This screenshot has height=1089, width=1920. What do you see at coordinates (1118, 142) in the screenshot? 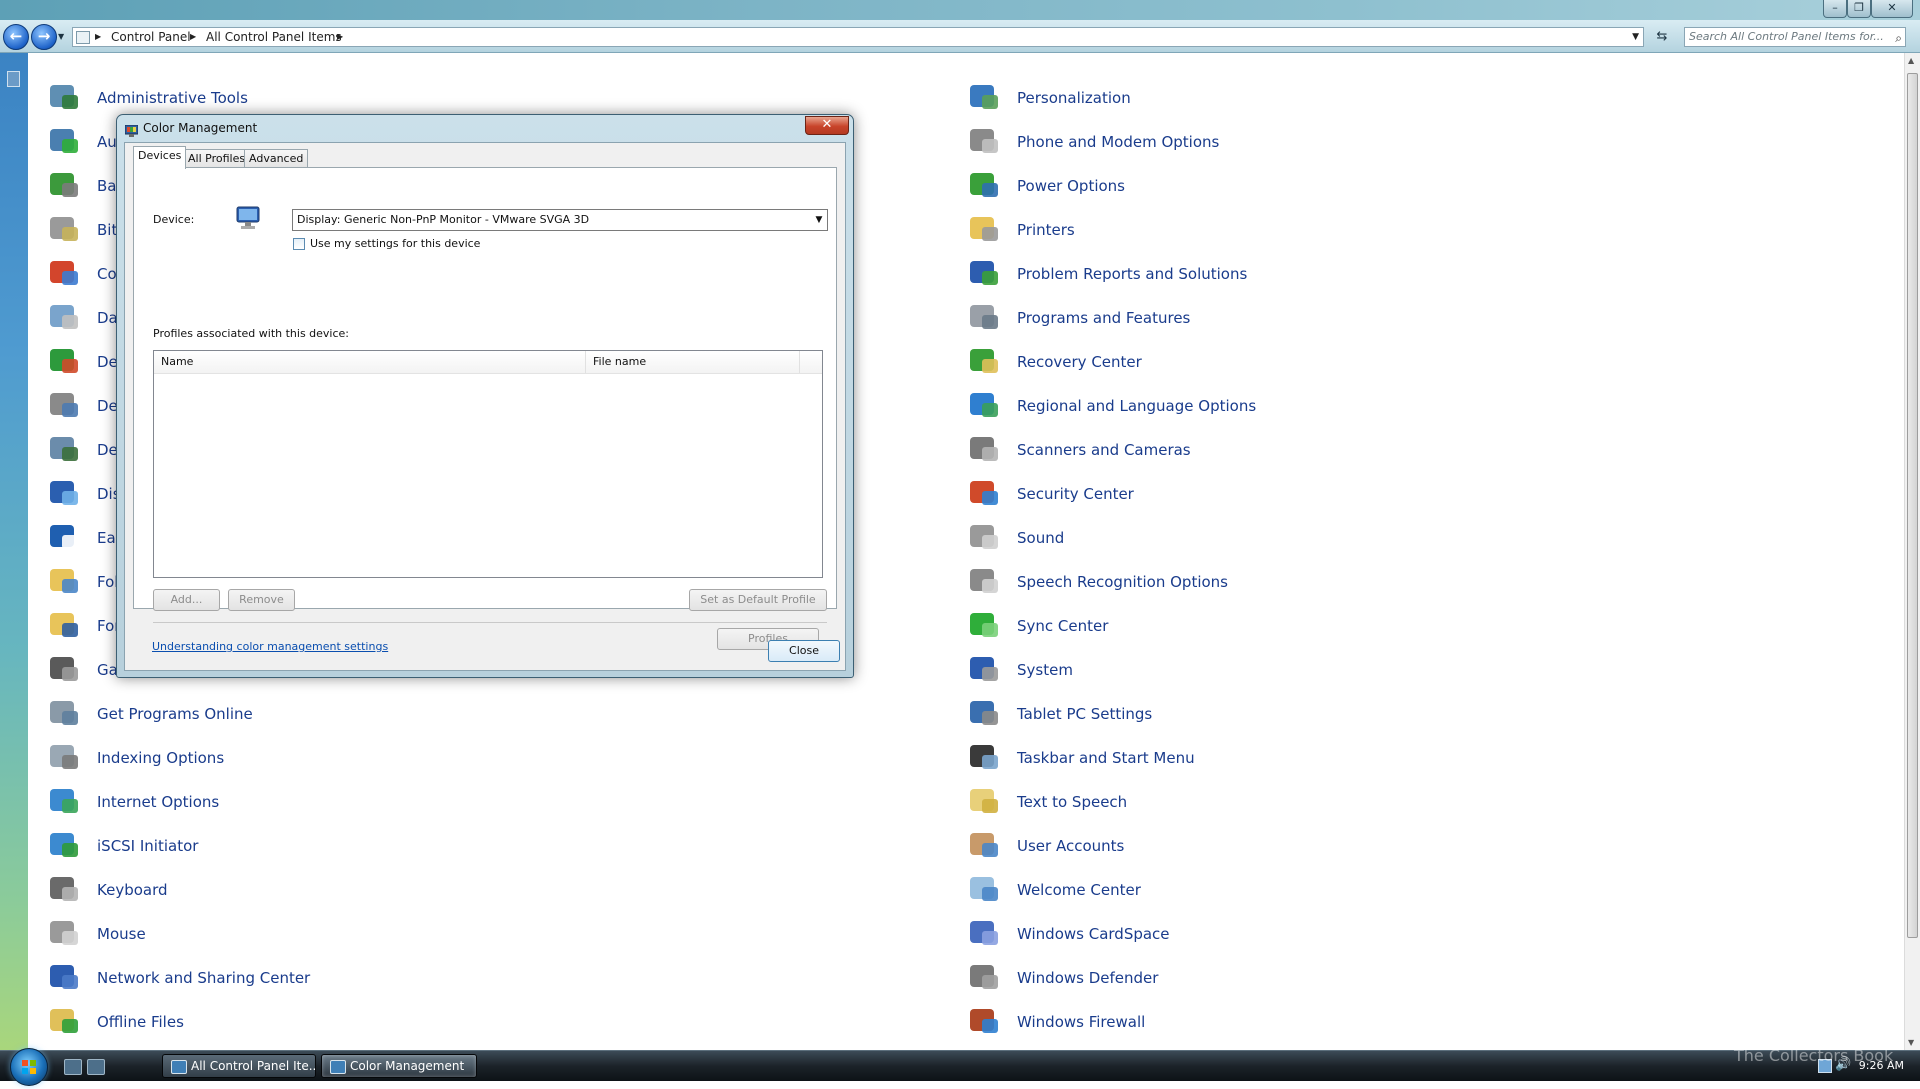
I see `control-panel-item-label: Phone and Modem Options` at bounding box center [1118, 142].